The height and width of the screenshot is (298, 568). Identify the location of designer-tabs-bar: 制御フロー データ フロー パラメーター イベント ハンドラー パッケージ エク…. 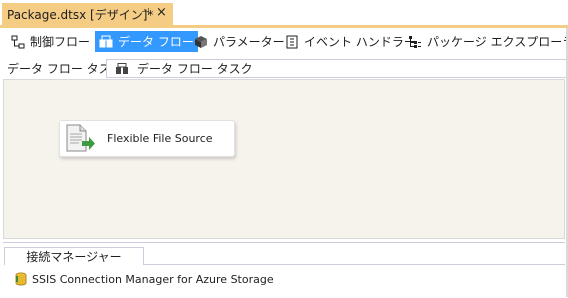
(284, 41).